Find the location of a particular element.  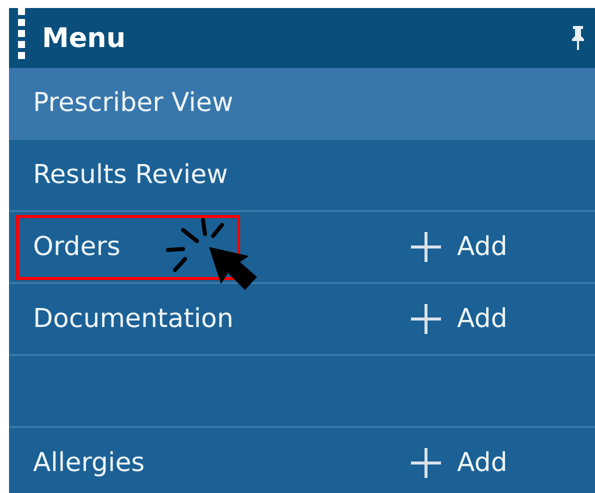

menu-item-label: Documentation is located at coordinates (133, 319).